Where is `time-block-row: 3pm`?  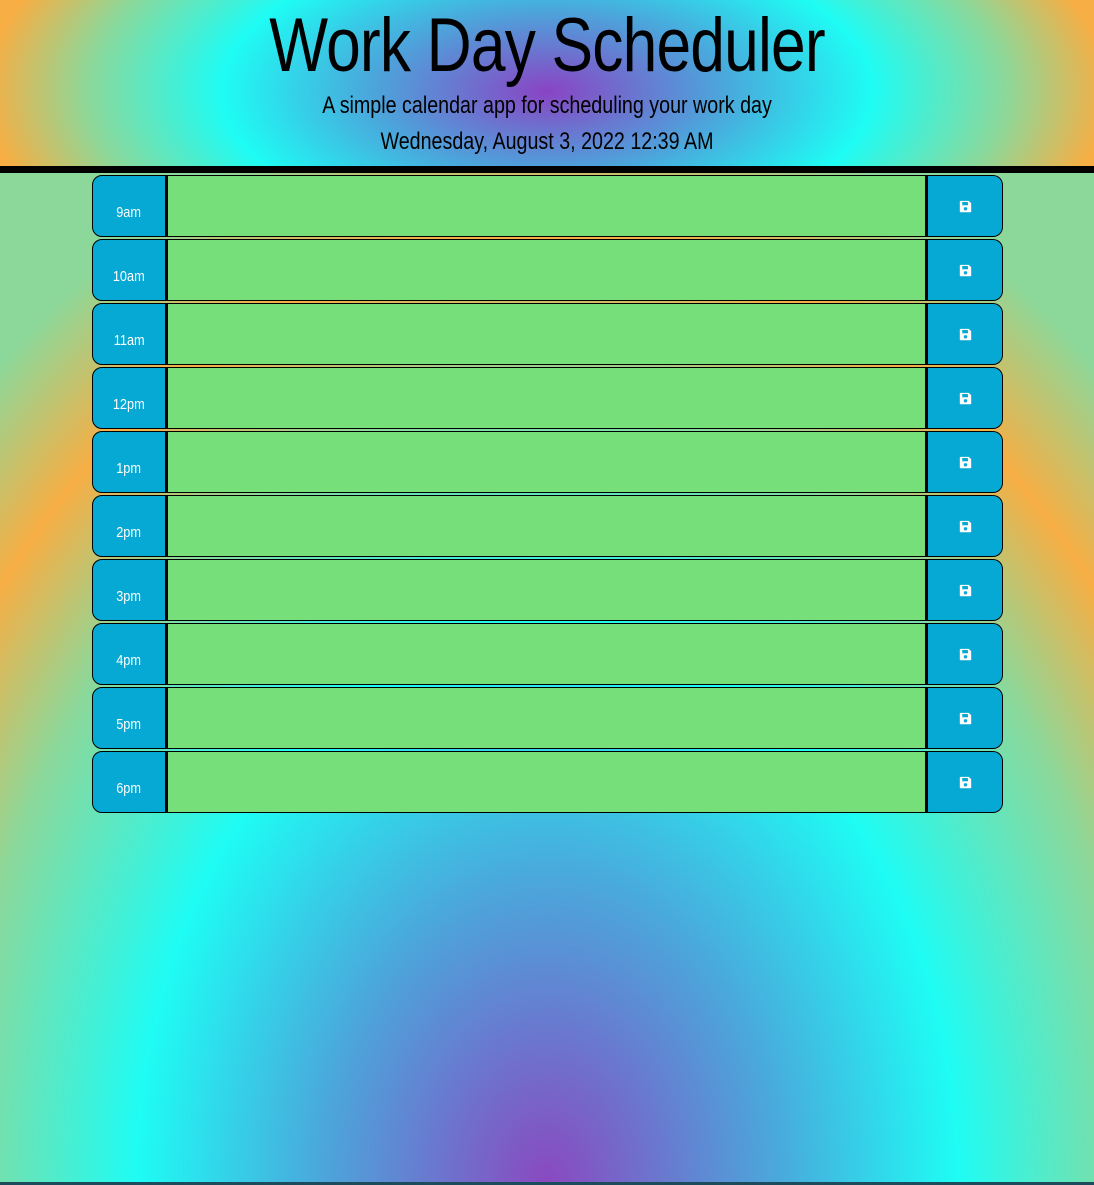
time-block-row: 3pm is located at coordinates (547, 590).